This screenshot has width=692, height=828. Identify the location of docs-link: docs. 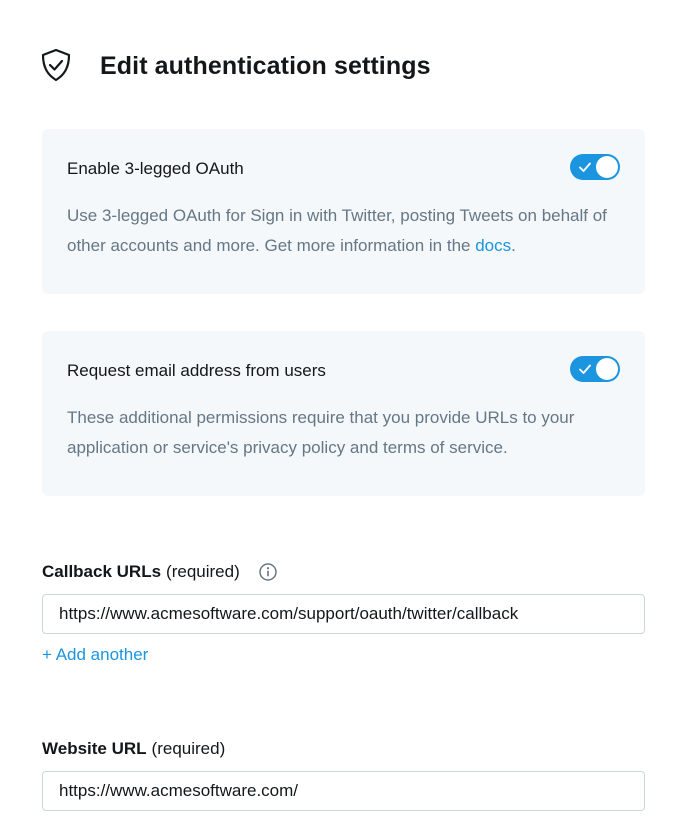
(493, 245).